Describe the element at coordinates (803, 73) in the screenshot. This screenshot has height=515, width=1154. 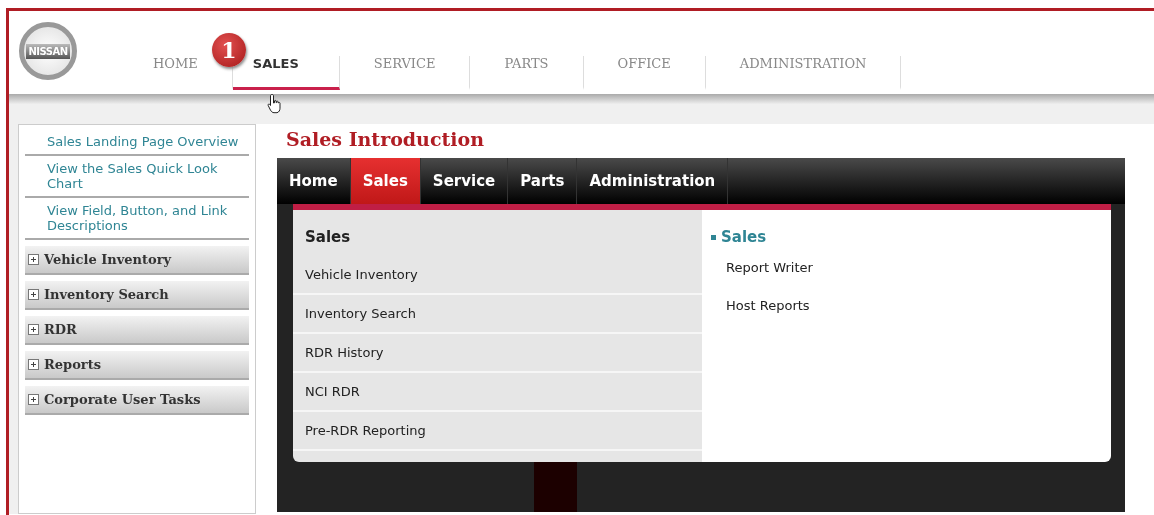
I see `nav-tab: ADMINISTRATION` at that location.